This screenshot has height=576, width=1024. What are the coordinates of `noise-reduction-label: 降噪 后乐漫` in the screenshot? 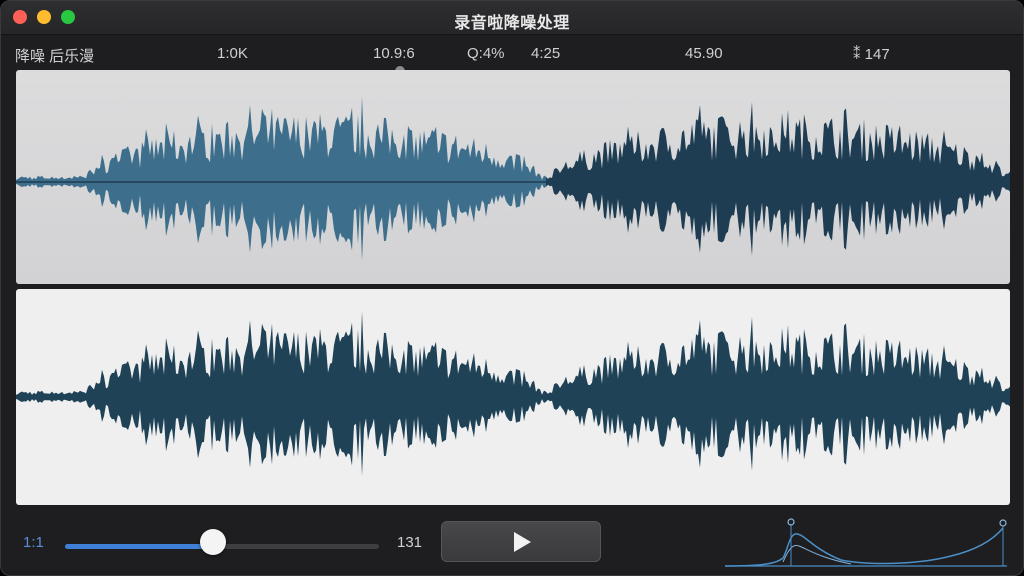 It's located at (55, 56).